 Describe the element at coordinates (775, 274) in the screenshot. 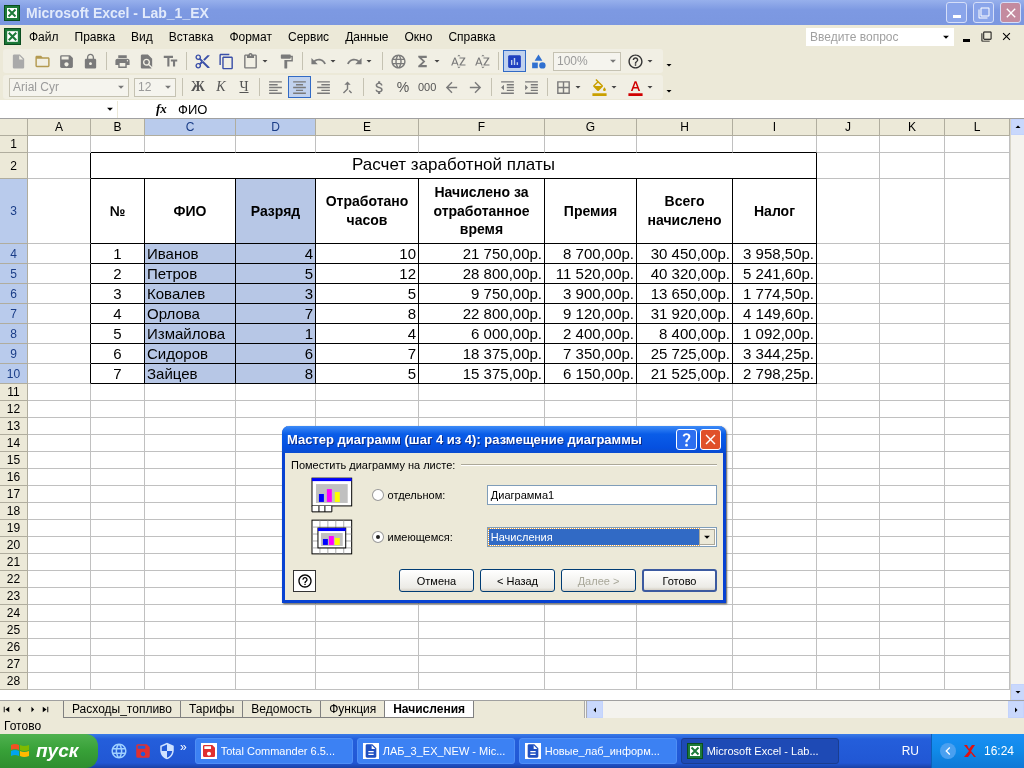

I see `table-cell: 5 241,60р.` at that location.